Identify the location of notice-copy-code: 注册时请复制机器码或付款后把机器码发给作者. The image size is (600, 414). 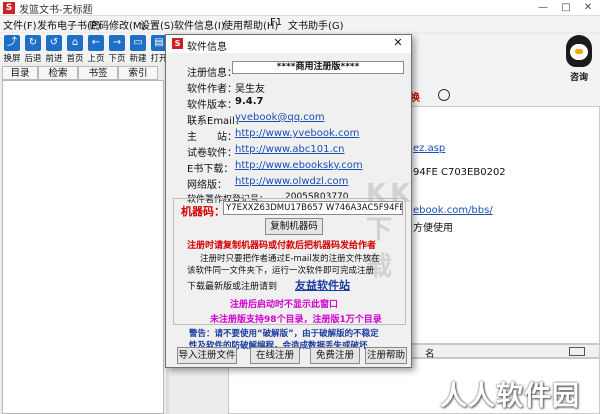
(282, 246).